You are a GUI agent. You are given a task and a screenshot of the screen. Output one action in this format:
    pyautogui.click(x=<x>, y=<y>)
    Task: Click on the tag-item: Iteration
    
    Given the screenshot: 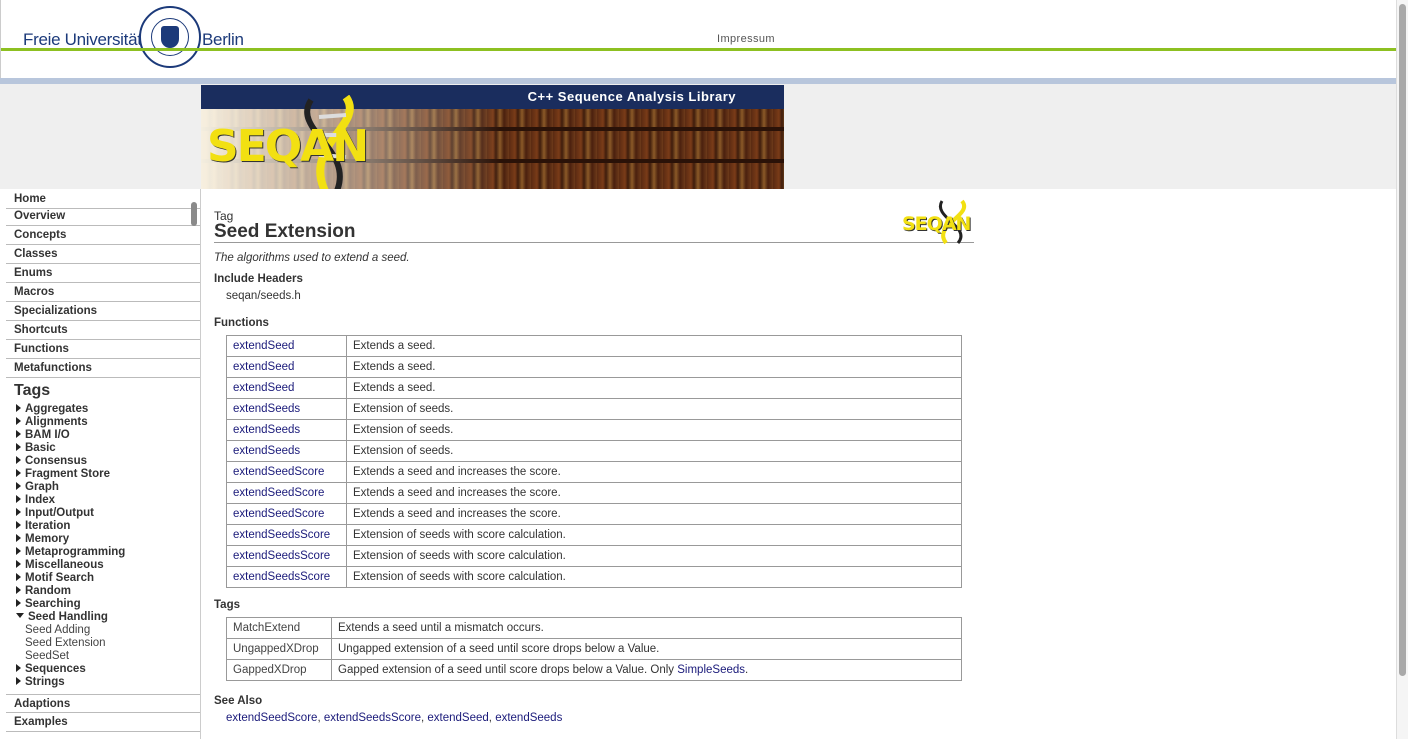 What is the action you would take?
    pyautogui.click(x=43, y=526)
    